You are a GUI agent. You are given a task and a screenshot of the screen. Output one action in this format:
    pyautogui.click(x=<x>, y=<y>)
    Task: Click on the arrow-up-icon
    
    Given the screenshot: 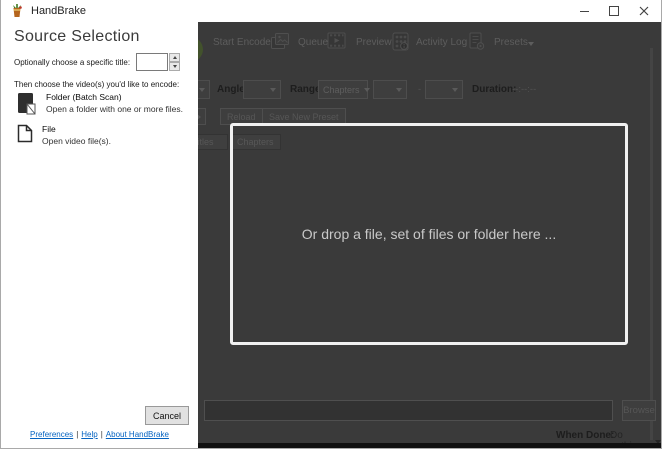 What is the action you would take?
    pyautogui.click(x=174, y=57)
    